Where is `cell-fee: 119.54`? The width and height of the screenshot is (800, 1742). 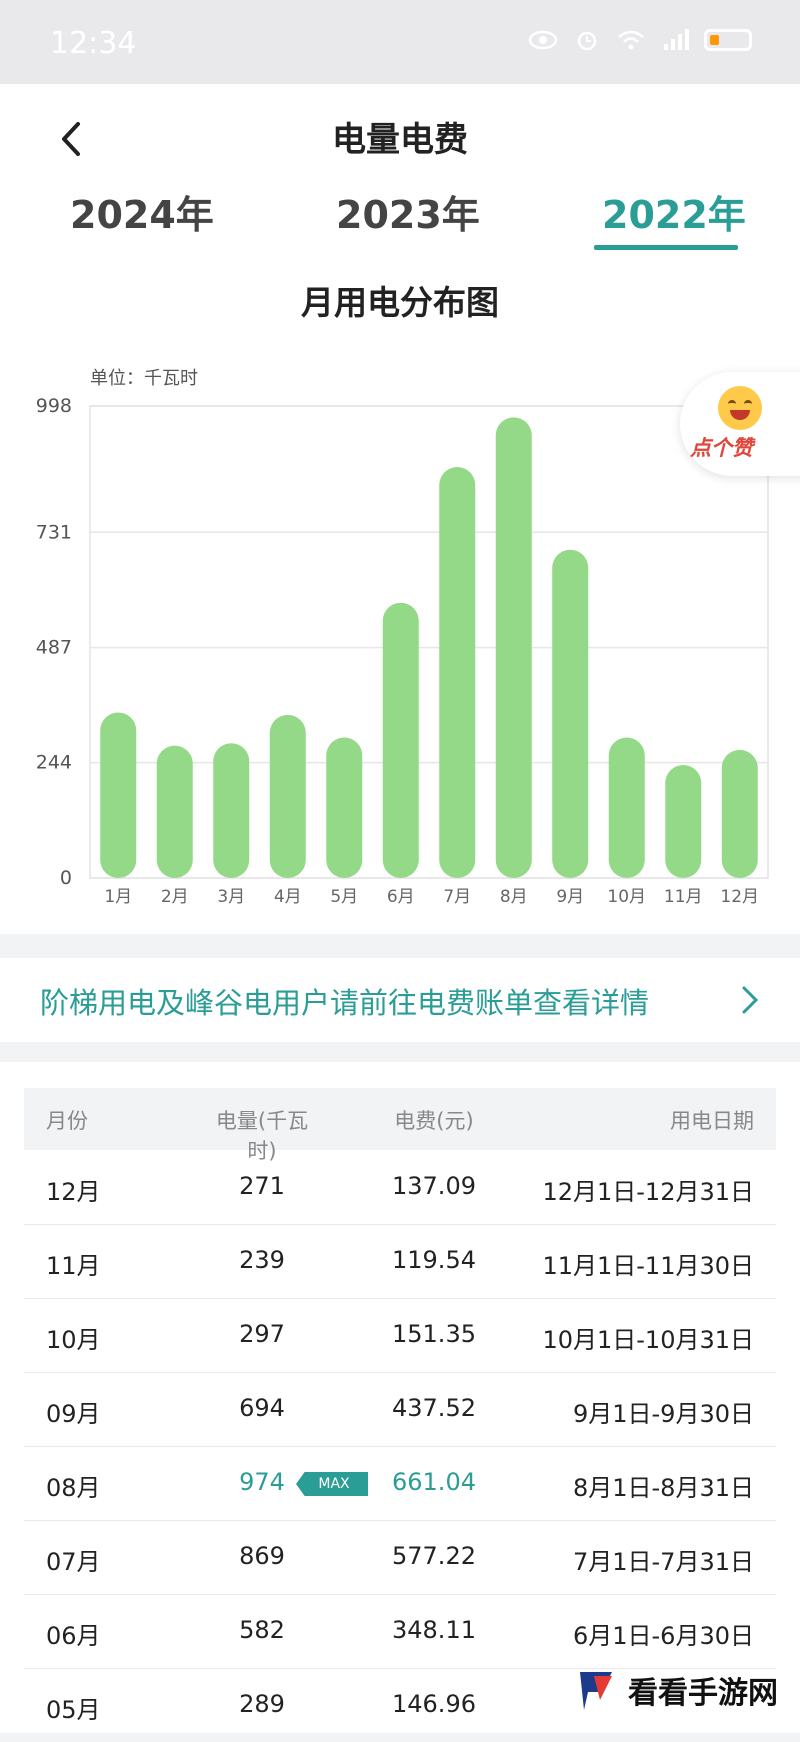
cell-fee: 119.54 is located at coordinates (434, 1260).